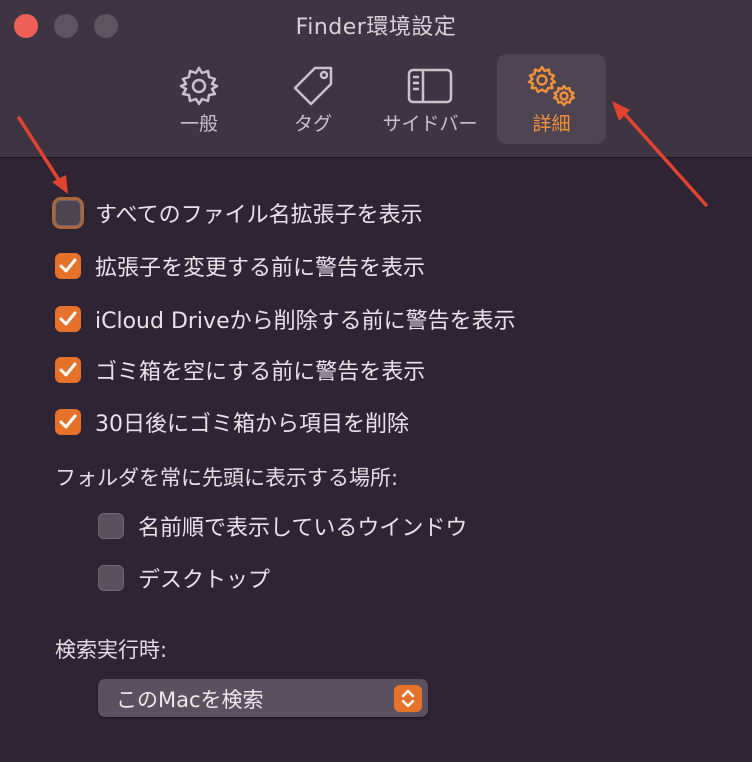  I want to click on annotation-arrow-checkbox, so click(42, 155).